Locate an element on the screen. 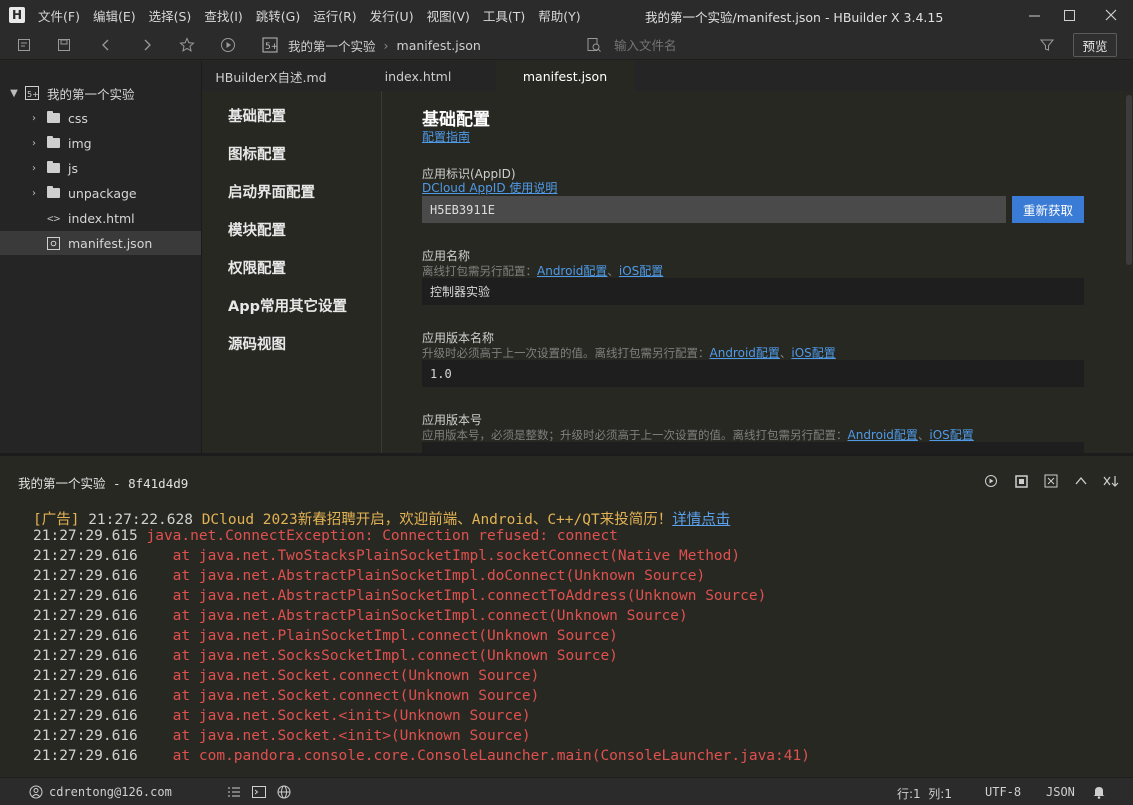 The image size is (1133, 805). tree-item-css: › css is located at coordinates (100, 118).